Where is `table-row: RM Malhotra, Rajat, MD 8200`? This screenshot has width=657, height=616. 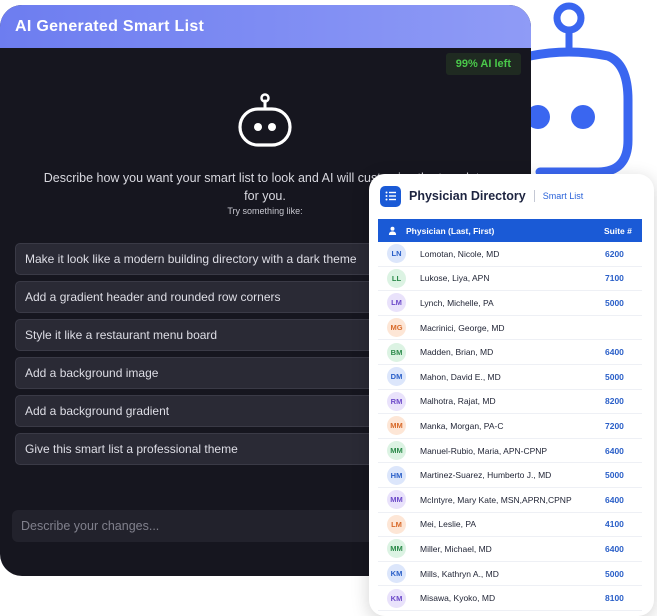
table-row: RM Malhotra, Rajat, MD 8200 is located at coordinates (510, 402).